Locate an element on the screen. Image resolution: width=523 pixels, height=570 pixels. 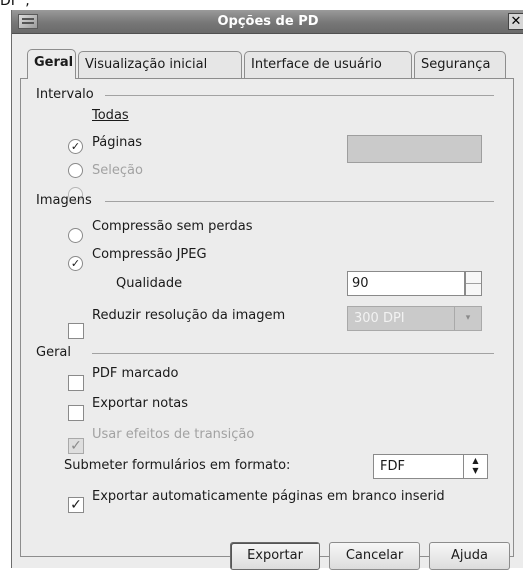
checkbox-export-blank-pages: ✓ is located at coordinates (76, 505).